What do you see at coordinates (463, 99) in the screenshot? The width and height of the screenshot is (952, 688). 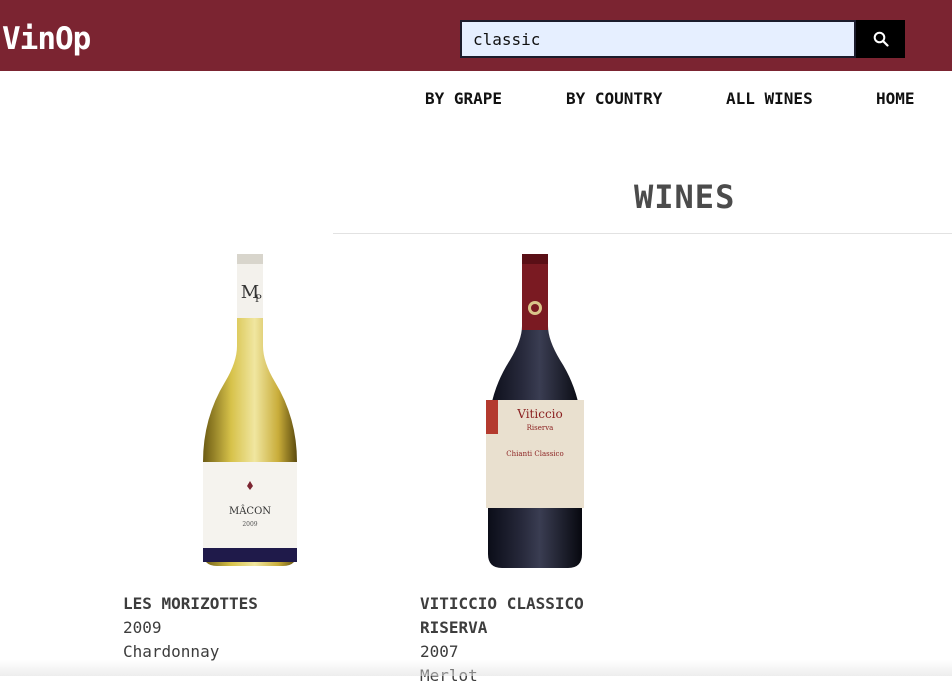 I see `nav-by-grape: BY GRAPE` at bounding box center [463, 99].